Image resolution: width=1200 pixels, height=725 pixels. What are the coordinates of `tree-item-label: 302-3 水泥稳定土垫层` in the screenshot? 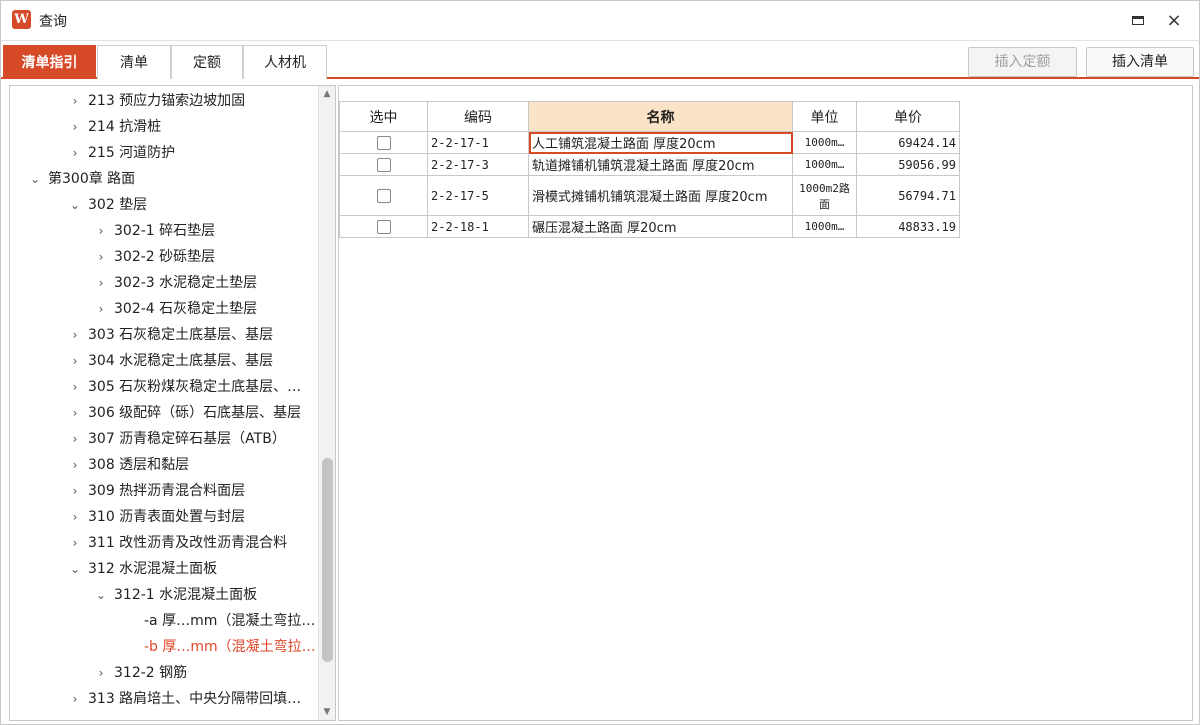 It's located at (186, 283).